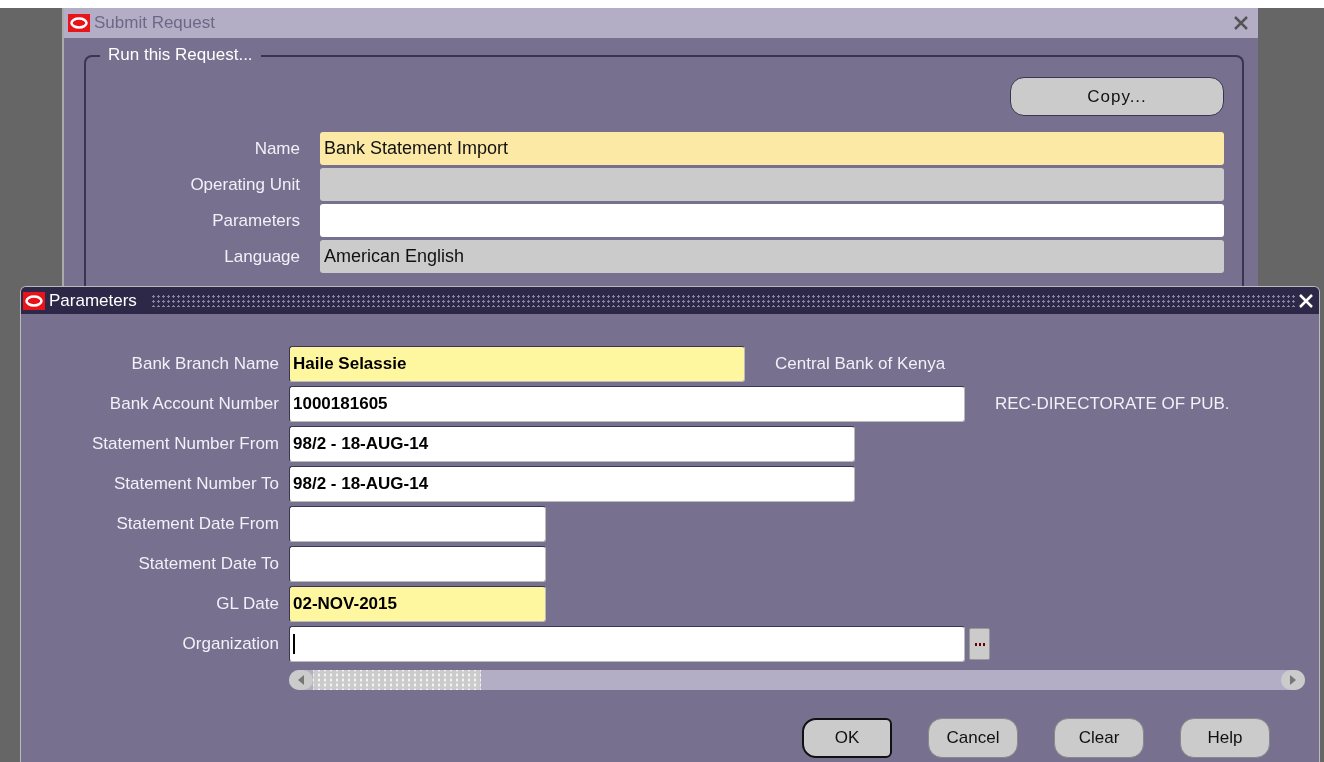 This screenshot has width=1324, height=762. What do you see at coordinates (255, 220) in the screenshot?
I see `field-label: Parameters` at bounding box center [255, 220].